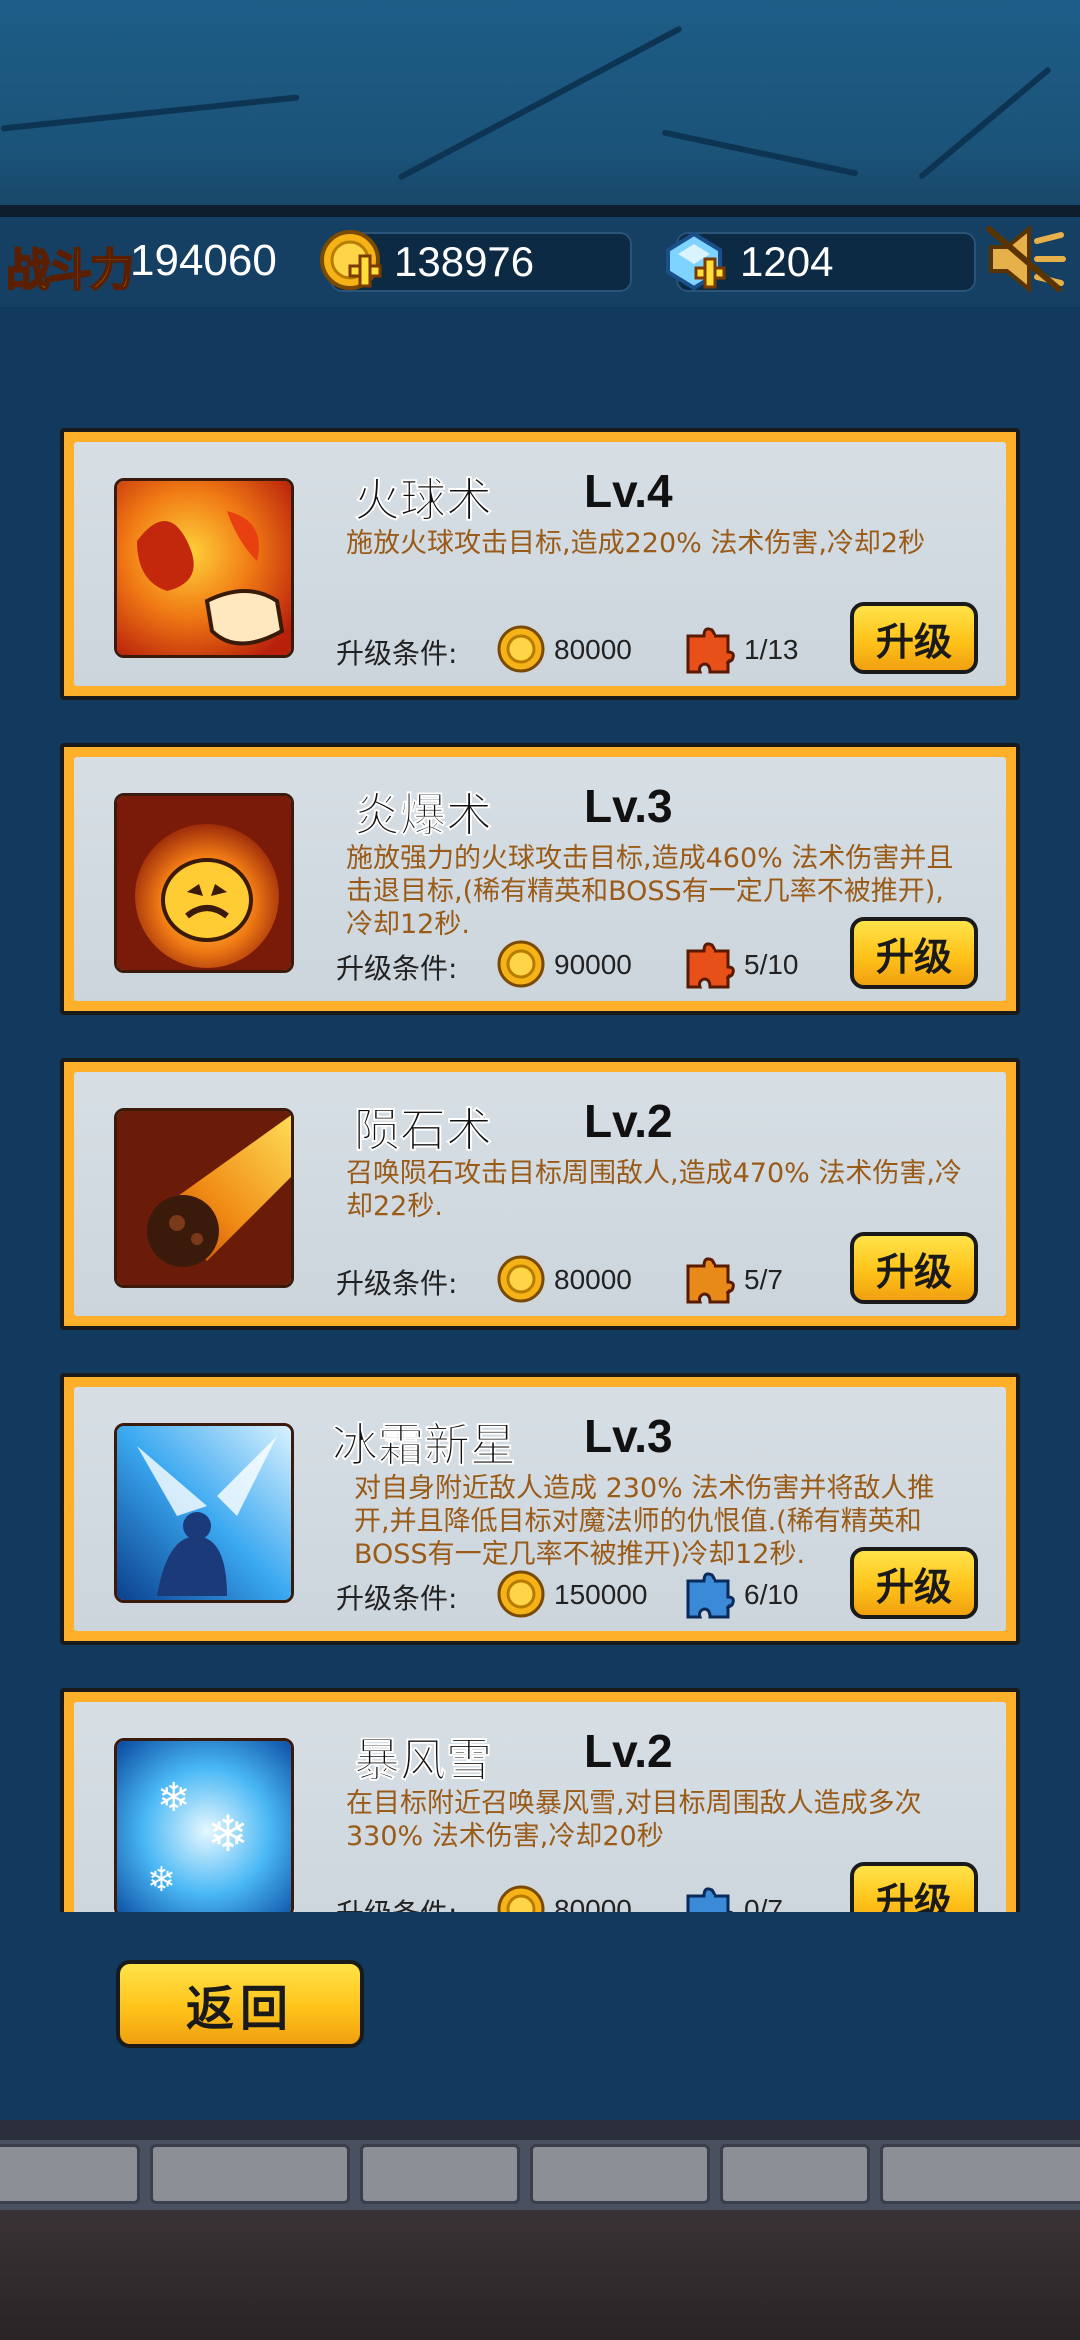  I want to click on skill-name: 冰霜新星, so click(424, 1445).